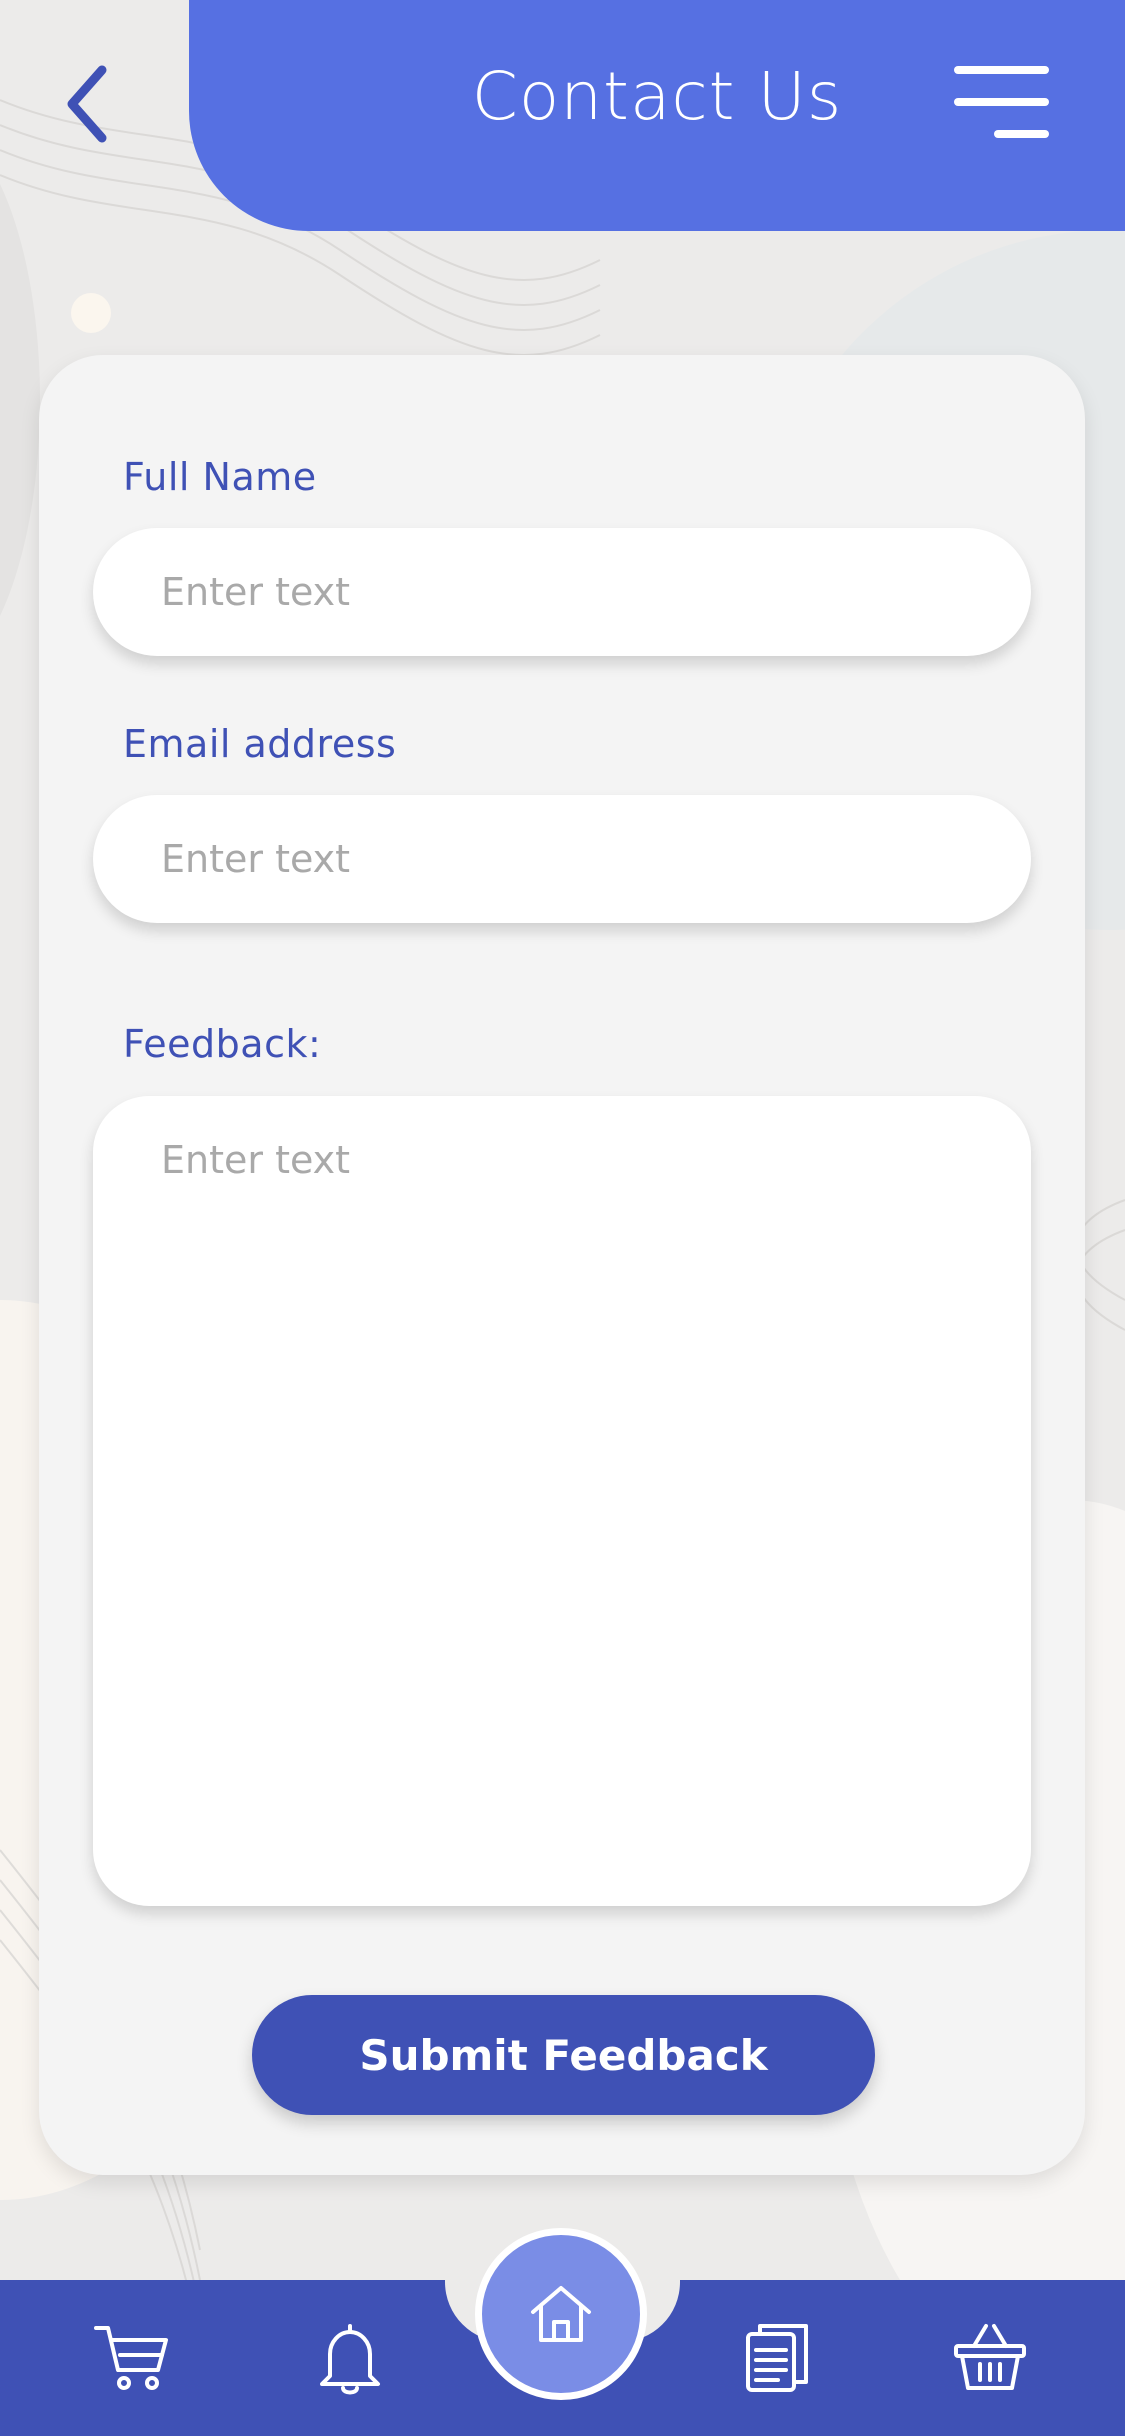  I want to click on decorative-dot, so click(91, 313).